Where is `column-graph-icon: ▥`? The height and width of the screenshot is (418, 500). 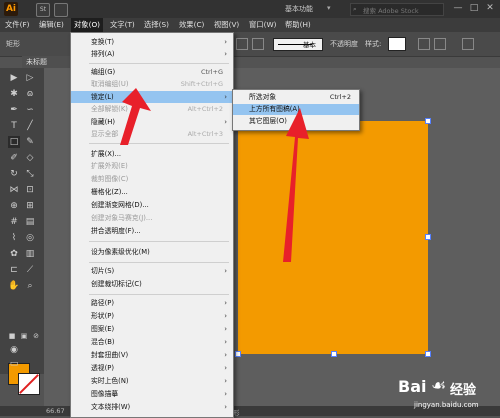 column-graph-icon: ▥ is located at coordinates (30, 254).